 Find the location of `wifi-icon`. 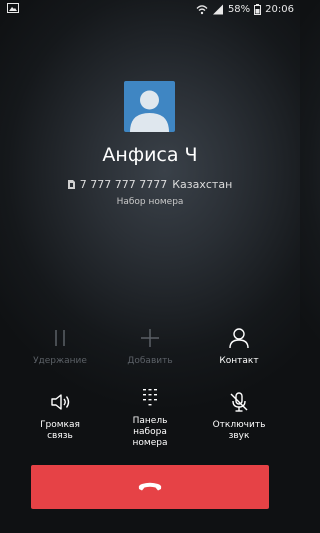

wifi-icon is located at coordinates (202, 9).